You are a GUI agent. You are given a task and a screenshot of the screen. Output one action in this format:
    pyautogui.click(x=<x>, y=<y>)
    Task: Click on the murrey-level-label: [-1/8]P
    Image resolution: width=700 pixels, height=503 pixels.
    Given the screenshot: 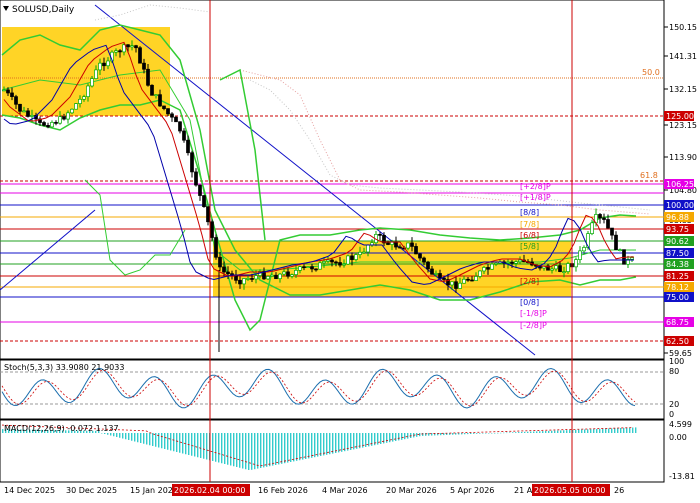 What is the action you would take?
    pyautogui.click(x=533, y=313)
    